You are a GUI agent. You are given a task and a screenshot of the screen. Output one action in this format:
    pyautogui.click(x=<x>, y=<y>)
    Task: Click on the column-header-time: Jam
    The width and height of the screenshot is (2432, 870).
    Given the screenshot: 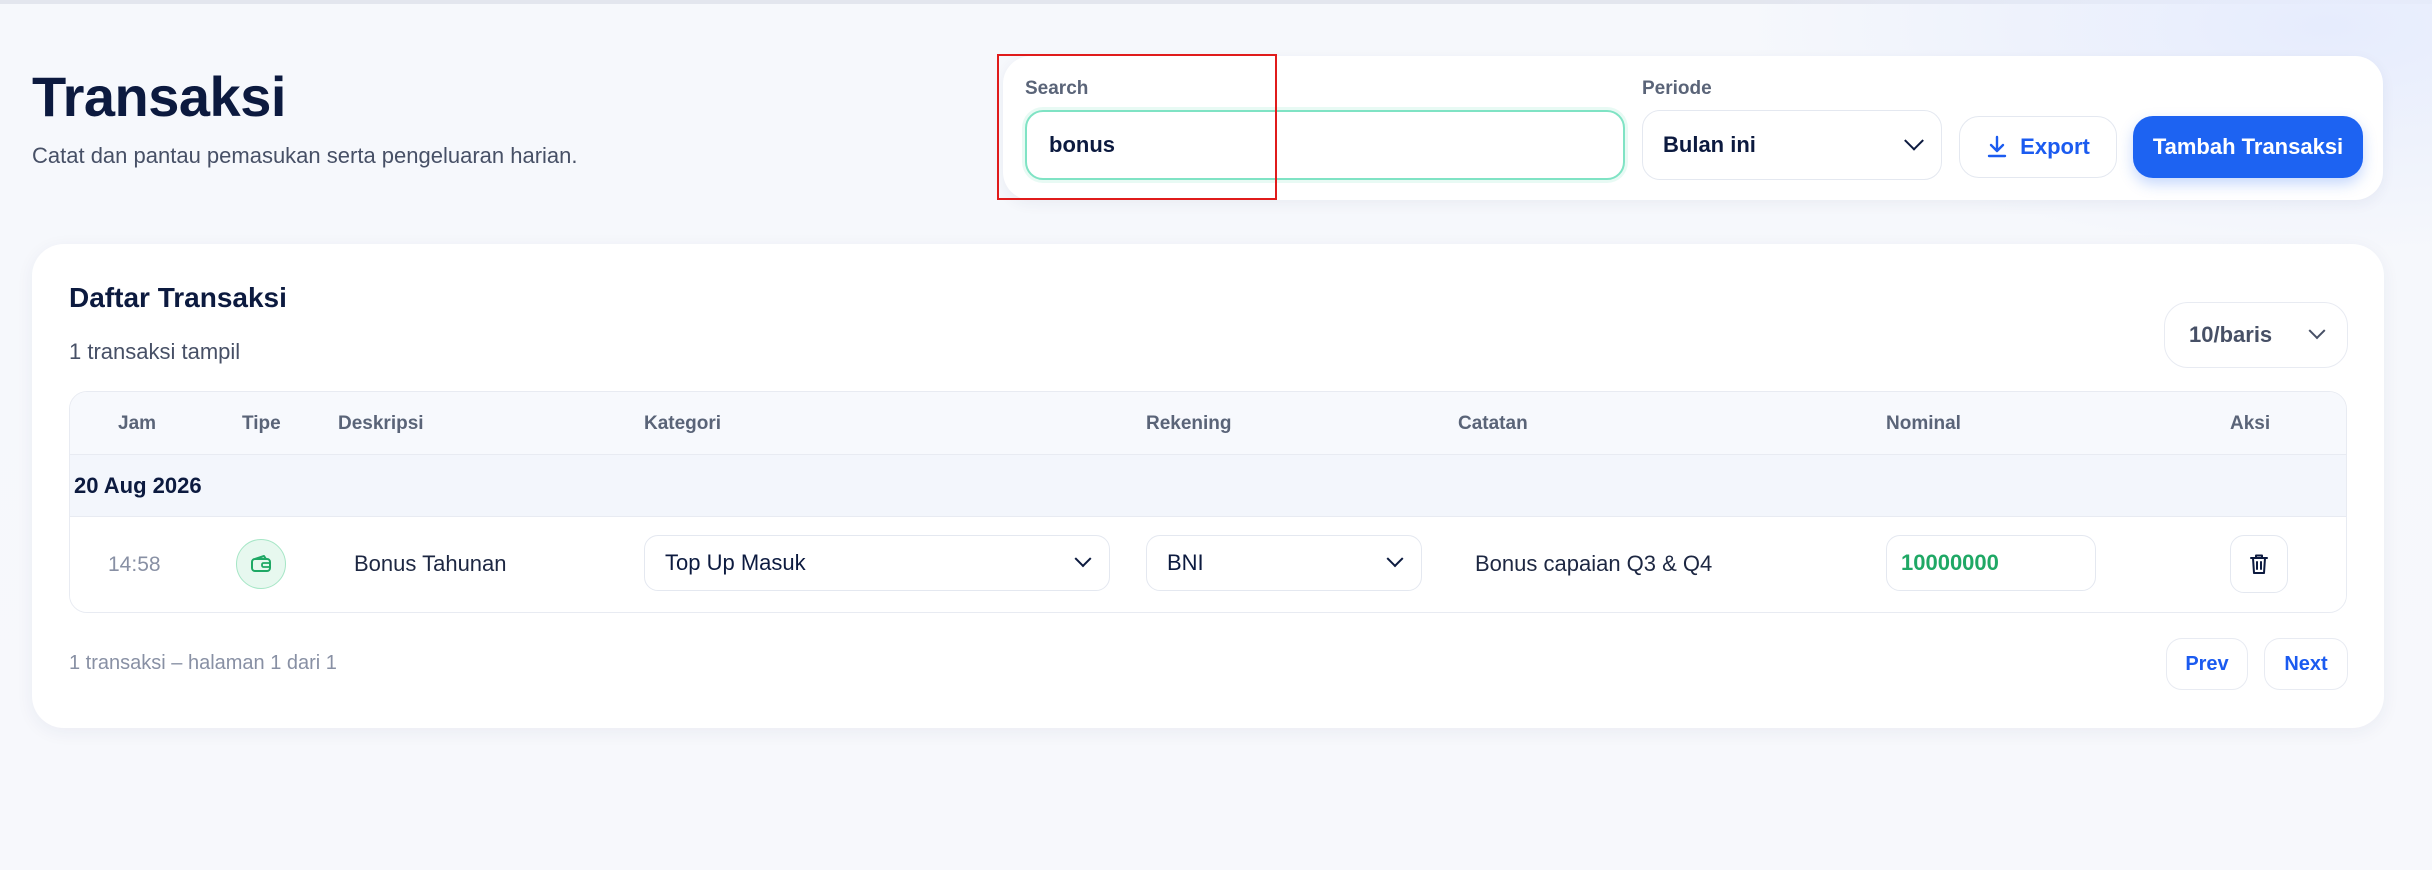 What is the action you would take?
    pyautogui.click(x=137, y=423)
    